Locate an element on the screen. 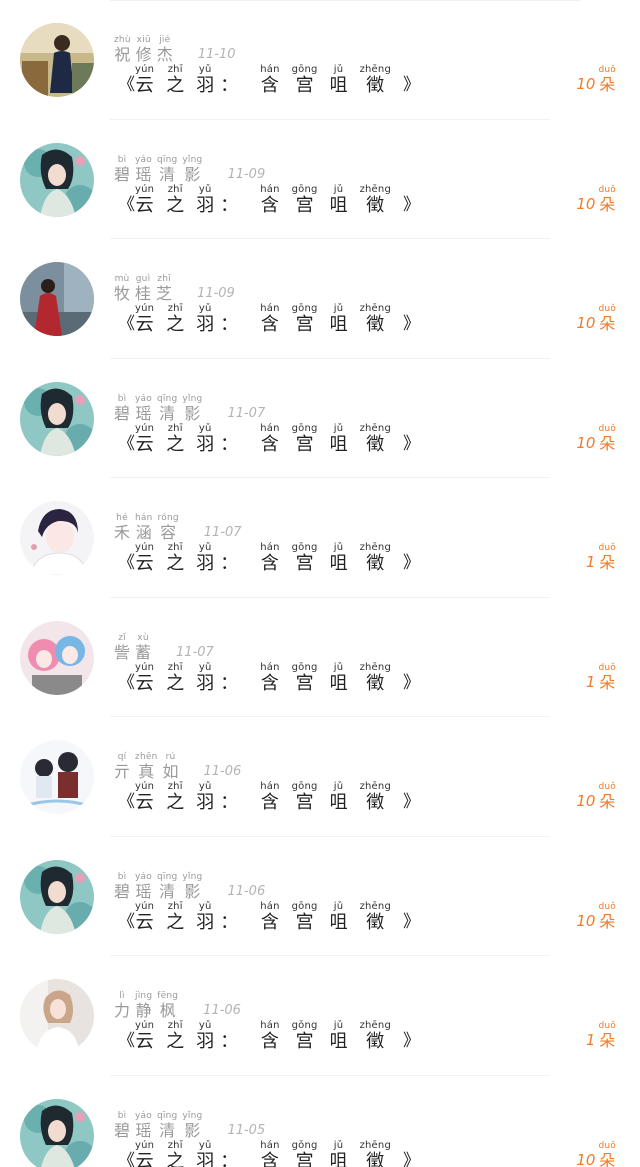 This screenshot has width=640, height=1167. hanzi: 宫 is located at coordinates (304, 563).